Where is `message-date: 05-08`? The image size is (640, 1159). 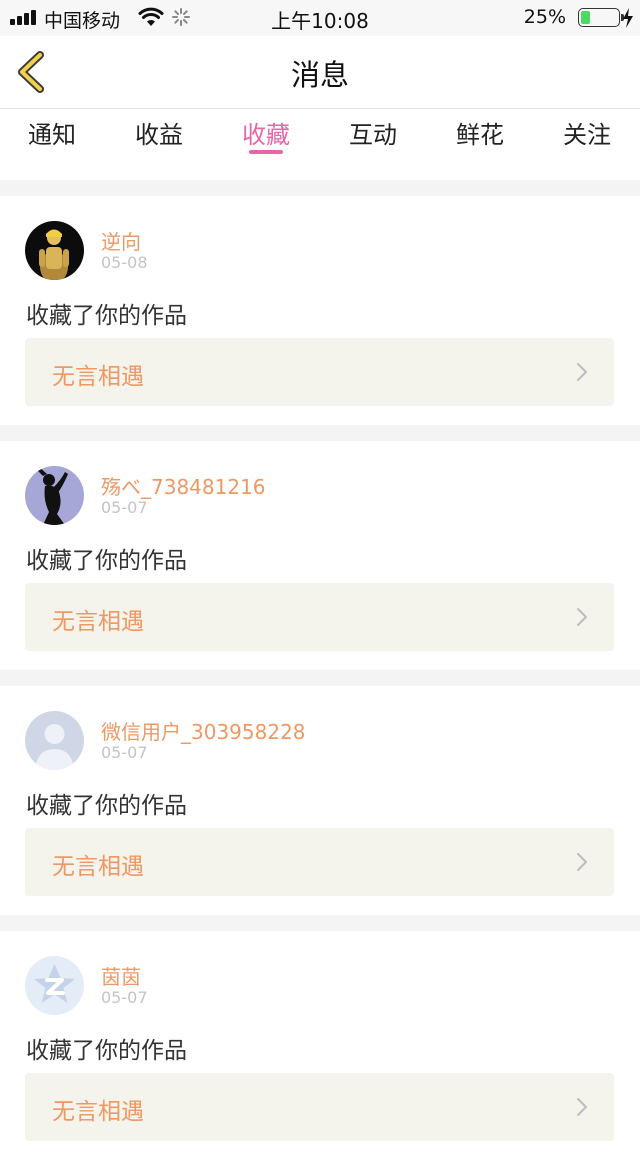
message-date: 05-08 is located at coordinates (124, 262).